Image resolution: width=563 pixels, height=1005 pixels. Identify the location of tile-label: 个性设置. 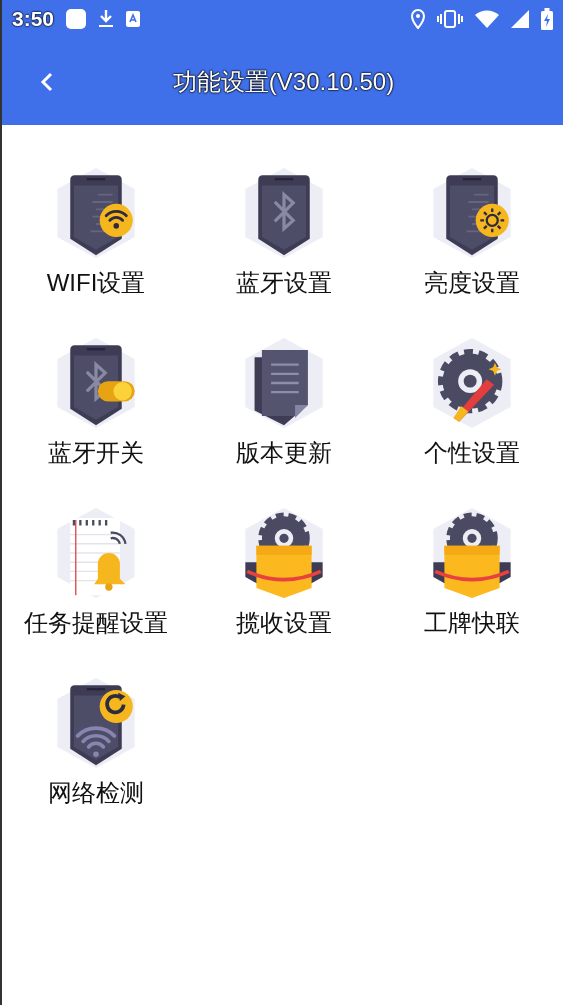
(472, 453).